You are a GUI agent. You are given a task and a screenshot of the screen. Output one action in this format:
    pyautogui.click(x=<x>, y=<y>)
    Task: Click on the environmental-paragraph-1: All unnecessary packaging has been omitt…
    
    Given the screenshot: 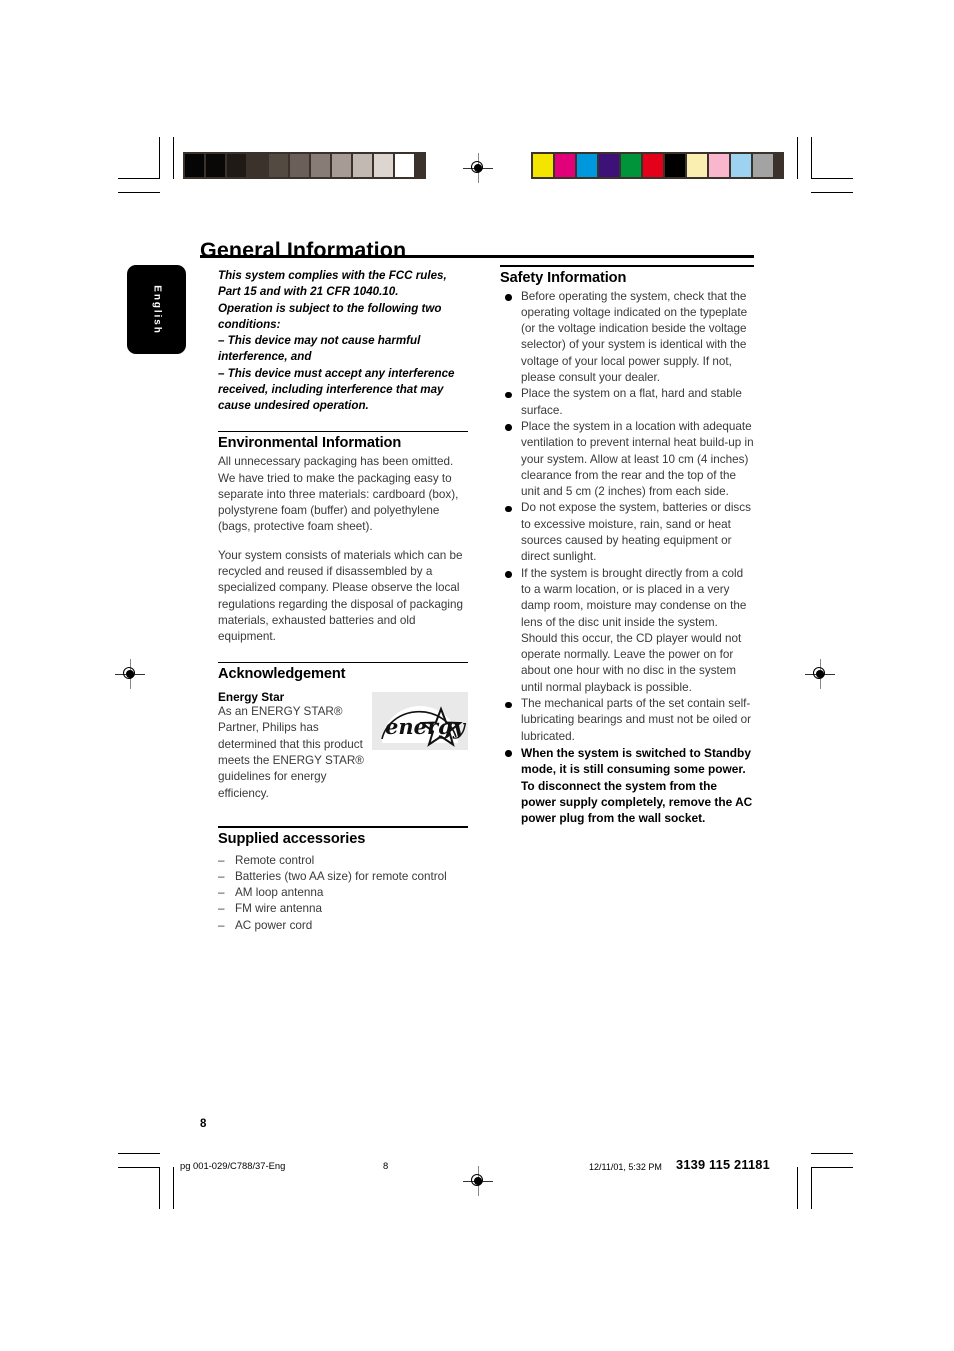 What is the action you would take?
    pyautogui.click(x=338, y=494)
    